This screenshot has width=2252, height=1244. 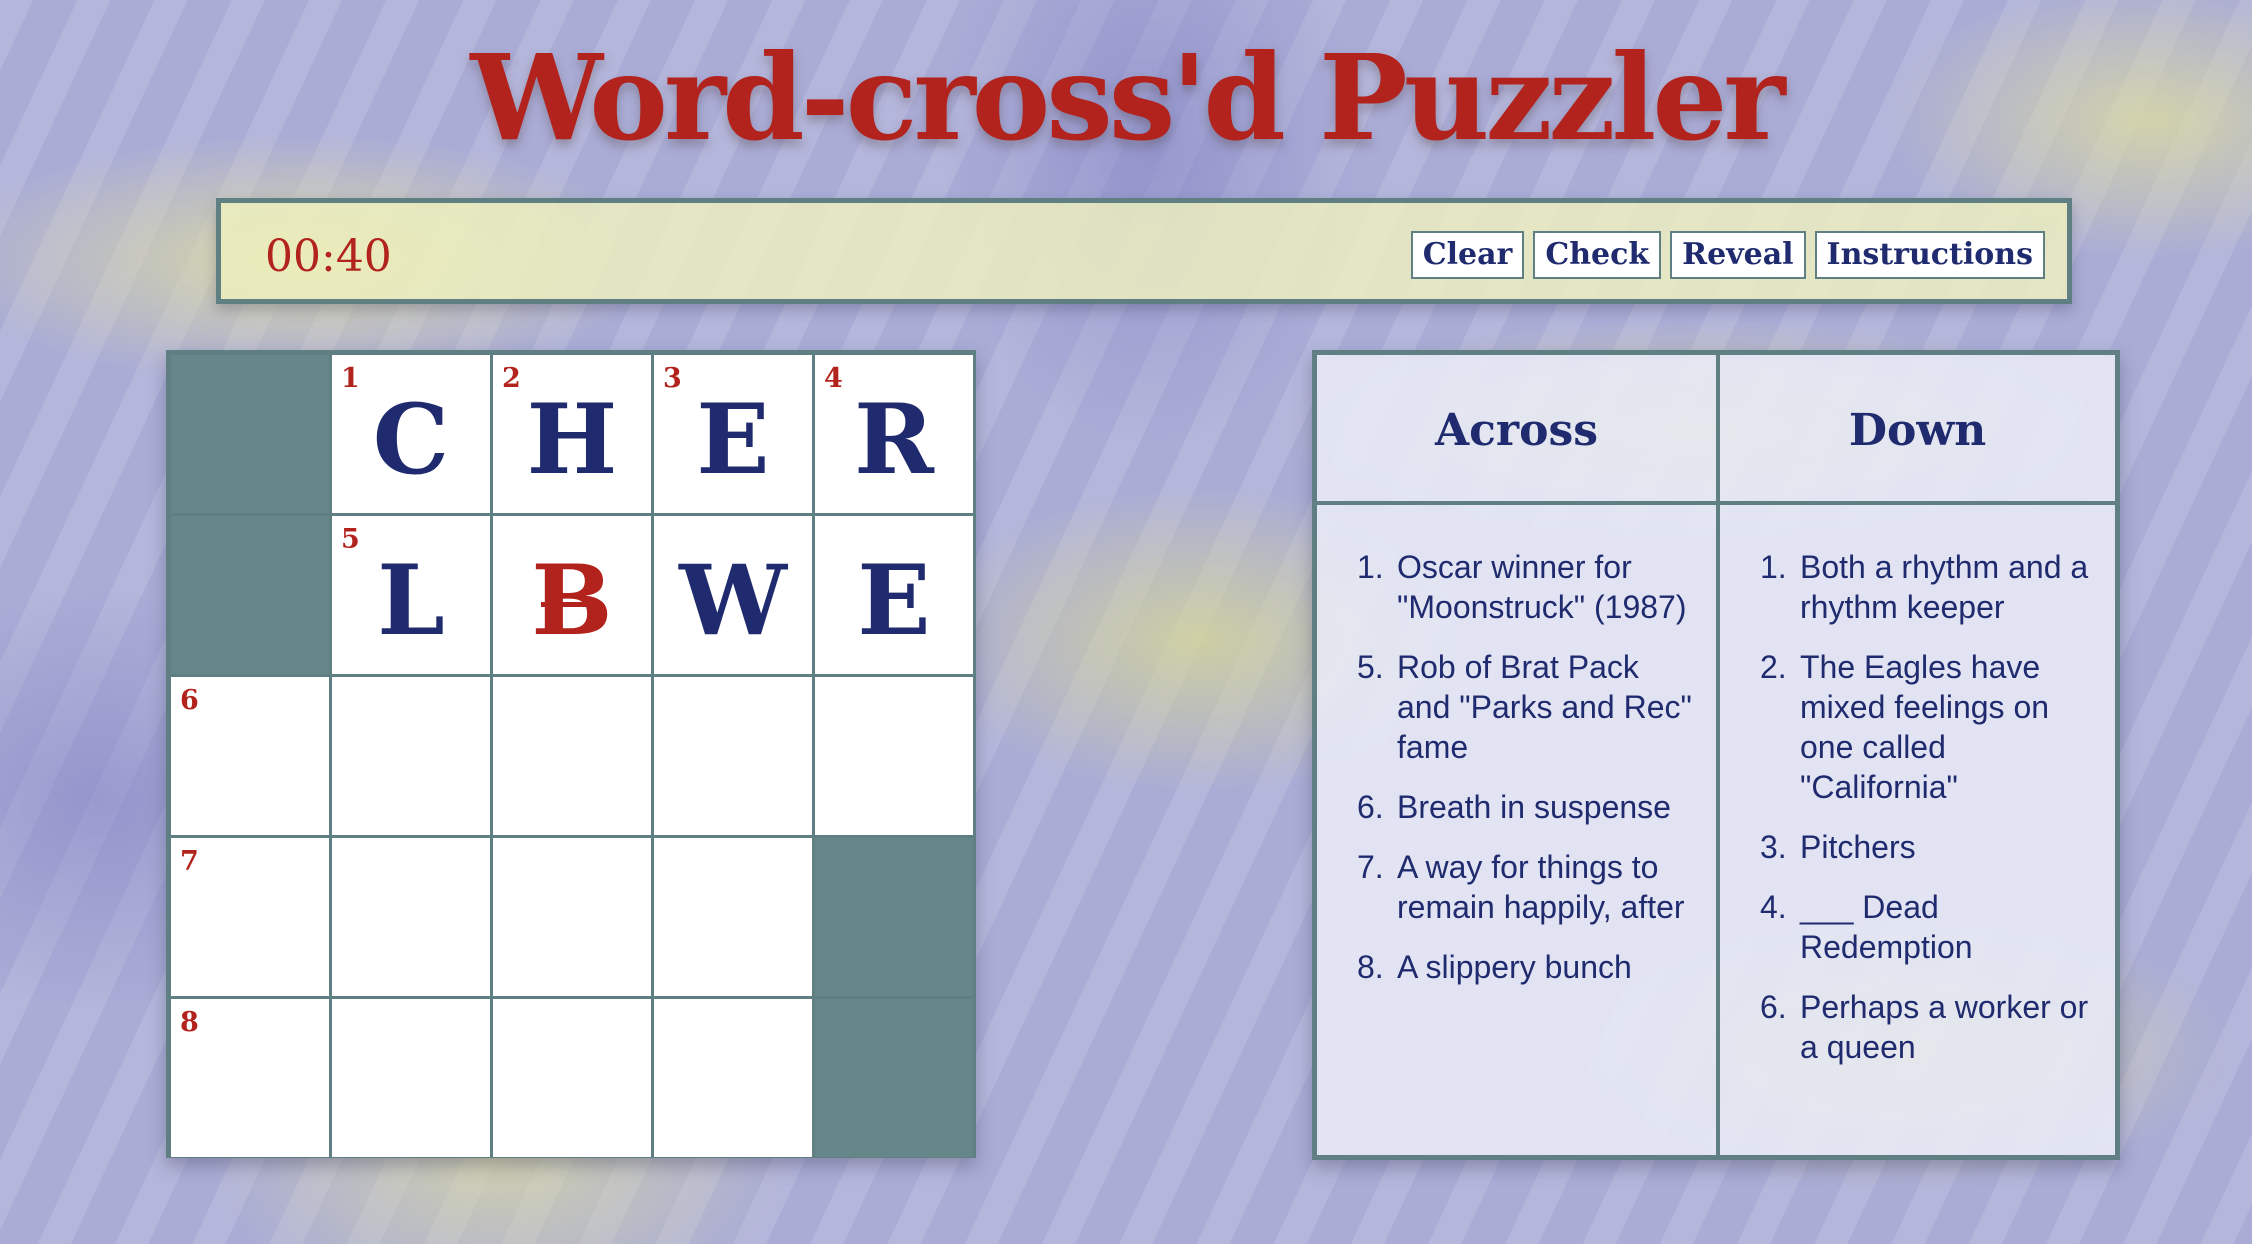 I want to click on clue-text: ___ Dead Redemption, so click(x=1886, y=927).